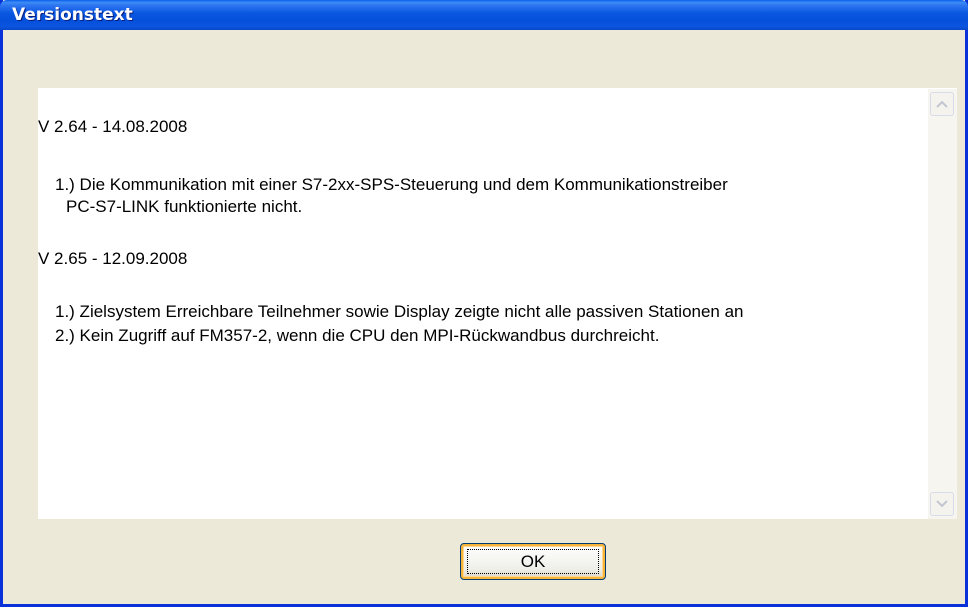 Image resolution: width=968 pixels, height=607 pixels. I want to click on scroll-down-button, so click(942, 504).